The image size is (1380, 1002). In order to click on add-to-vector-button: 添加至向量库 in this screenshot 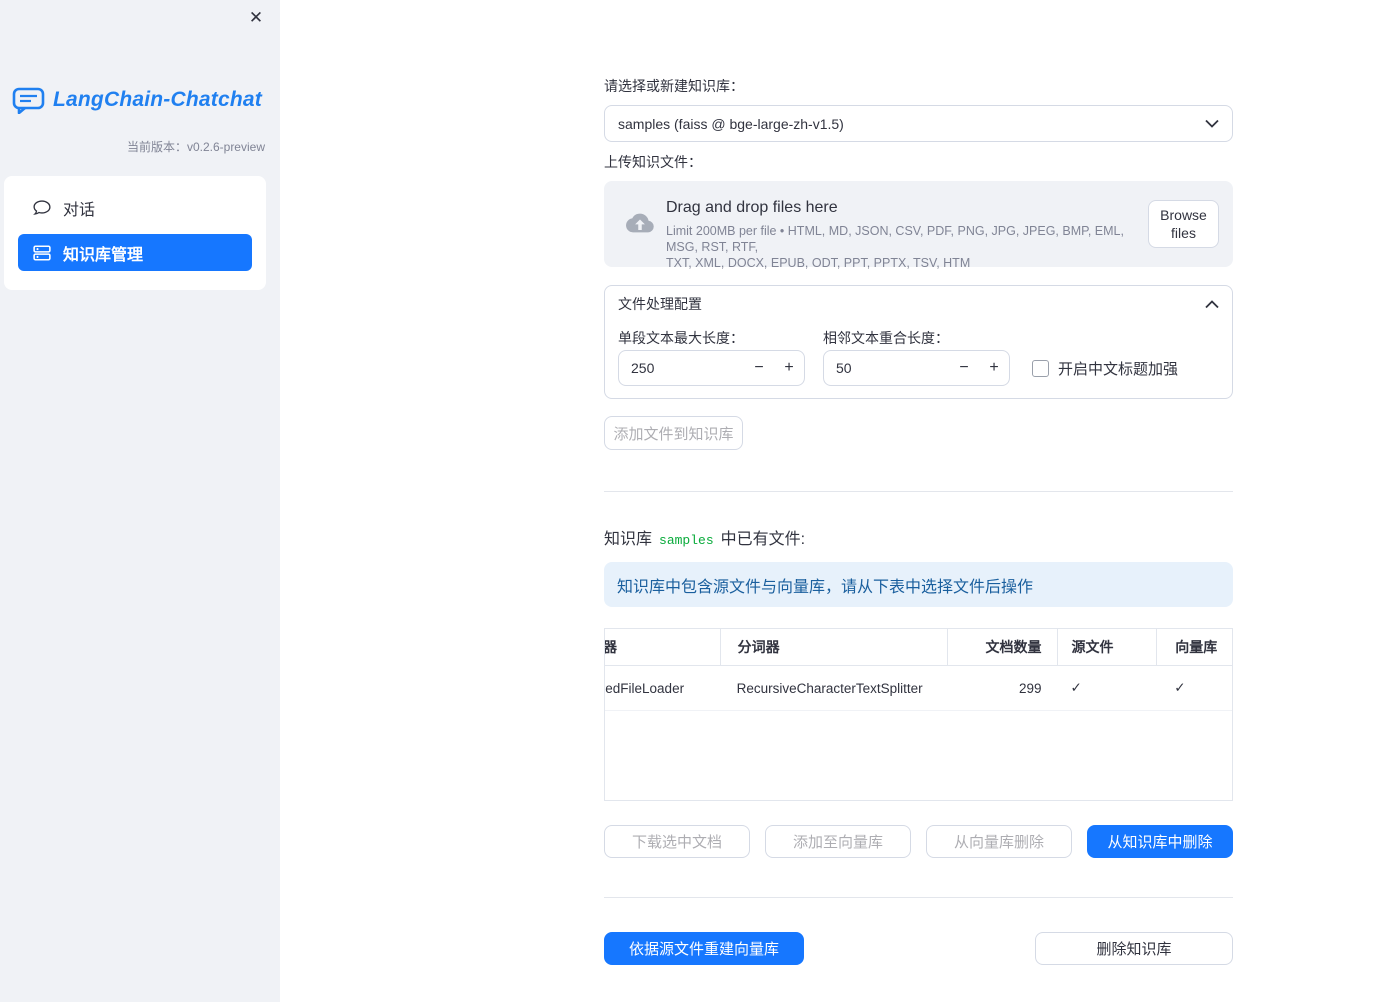, I will do `click(838, 841)`.